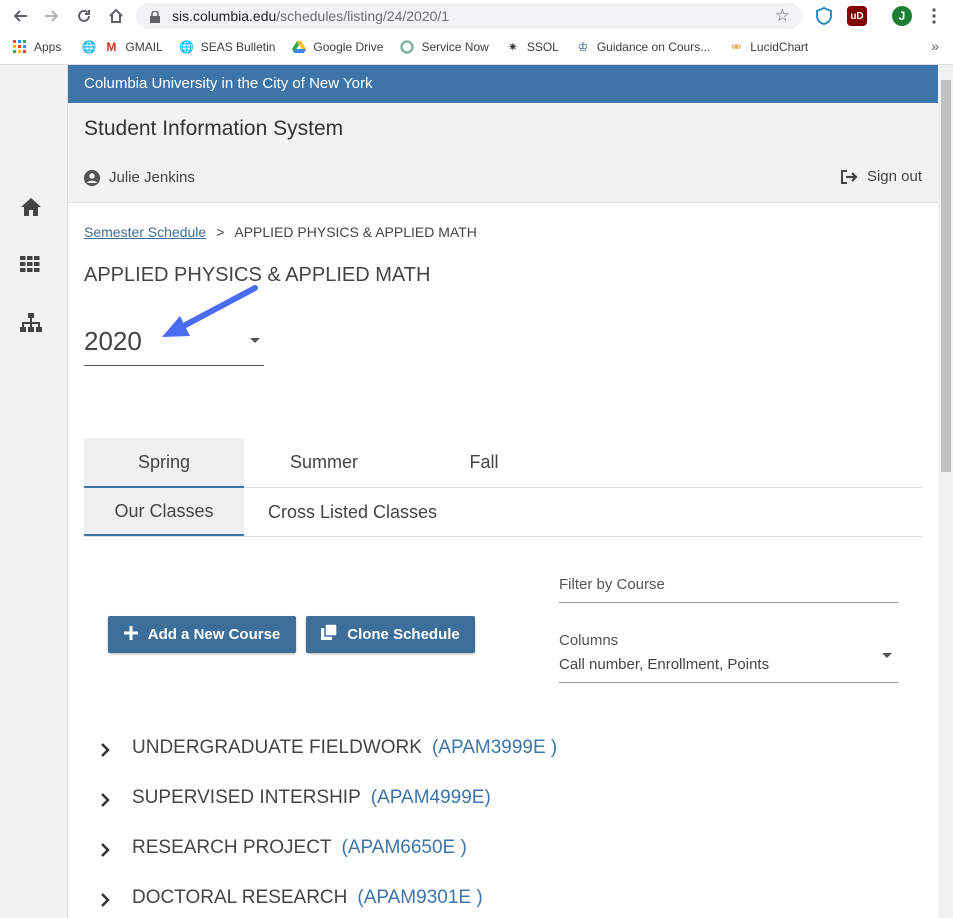  Describe the element at coordinates (407, 47) in the screenshot. I see `service-now-icon` at that location.